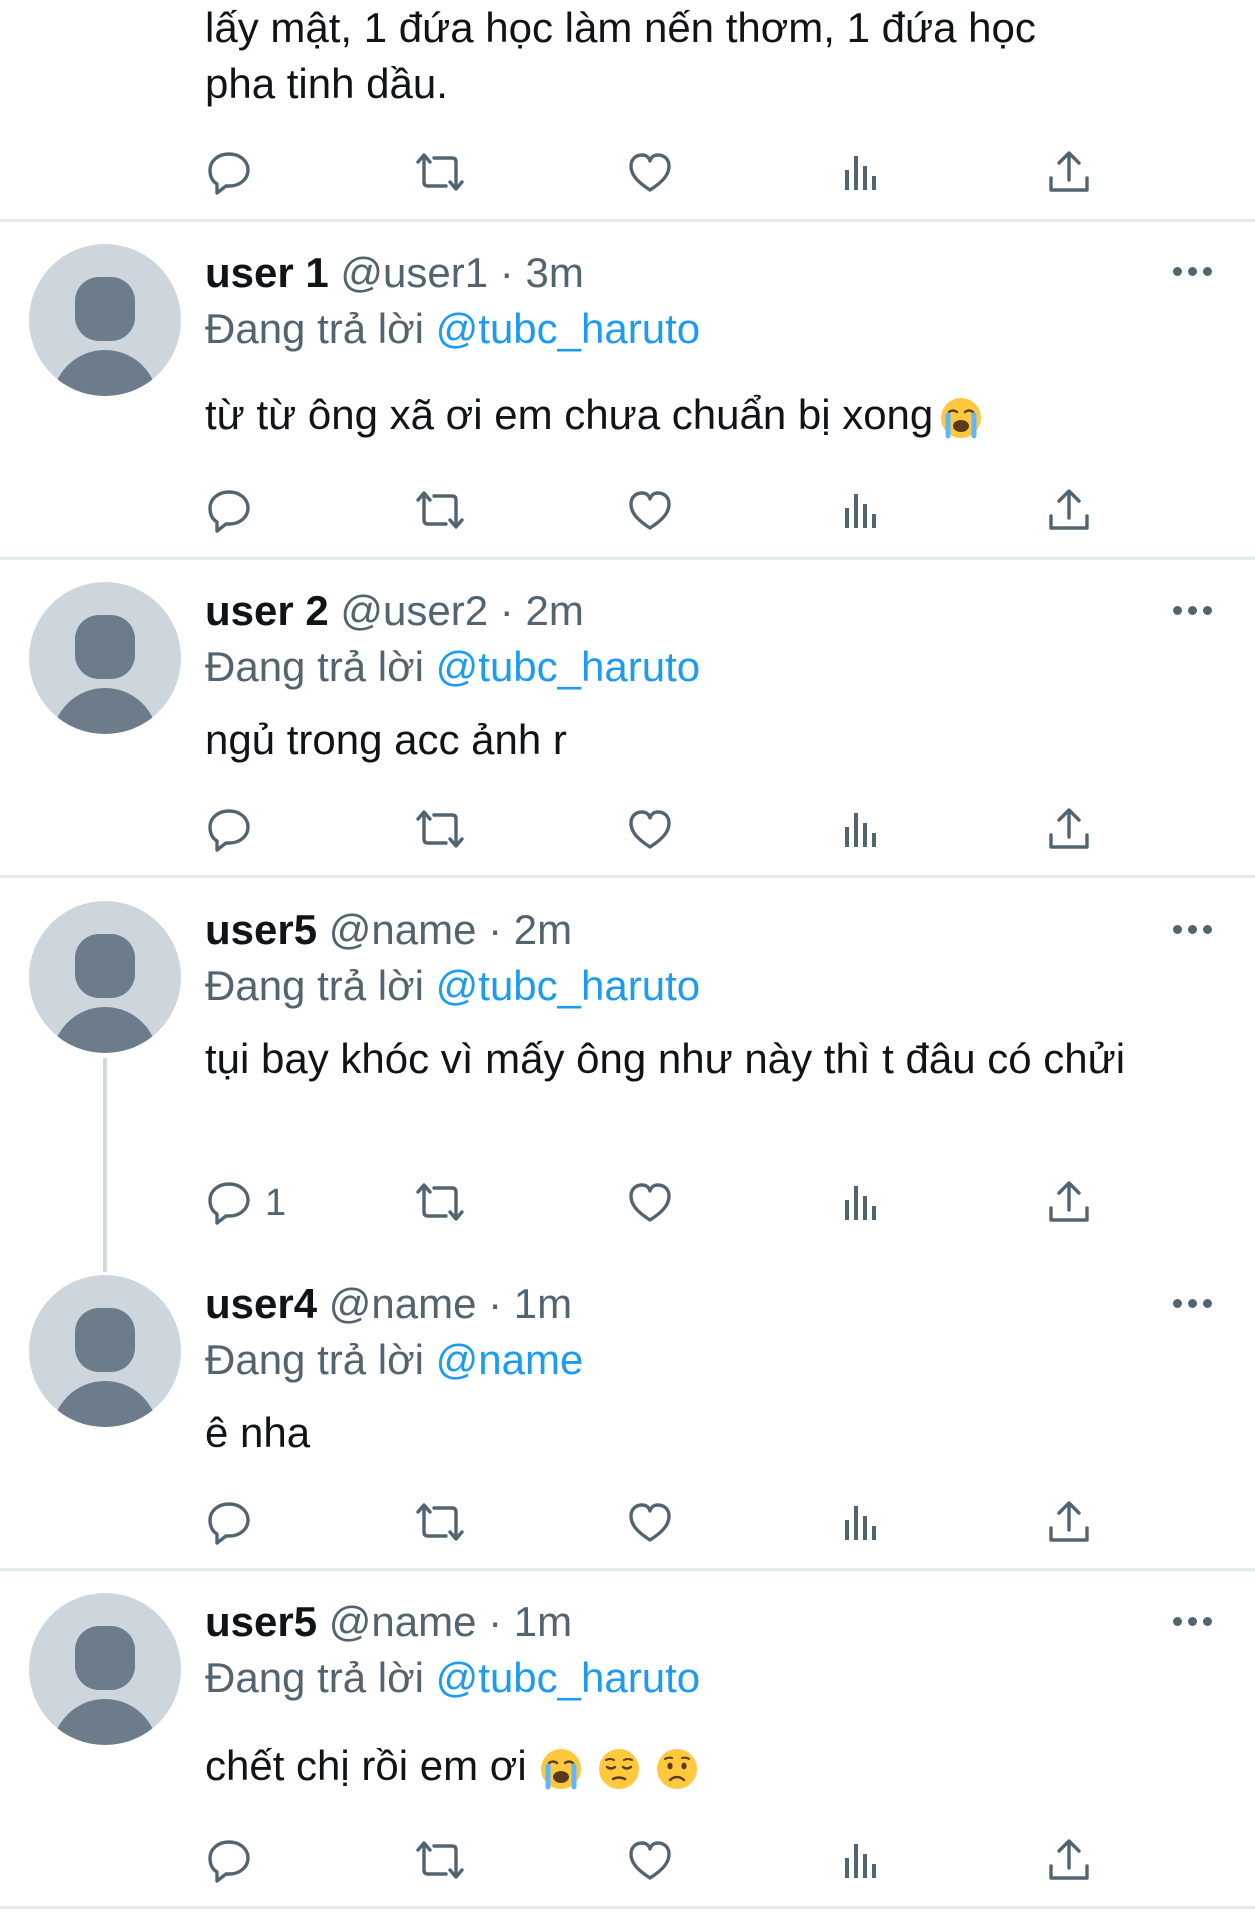  What do you see at coordinates (510, 1359) in the screenshot?
I see `mention-link: @name` at bounding box center [510, 1359].